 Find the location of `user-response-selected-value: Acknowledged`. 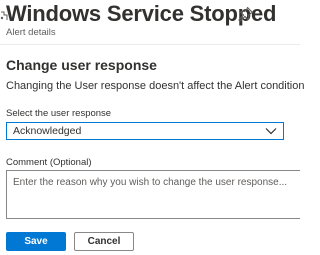

user-response-selected-value: Acknowledged is located at coordinates (47, 131).